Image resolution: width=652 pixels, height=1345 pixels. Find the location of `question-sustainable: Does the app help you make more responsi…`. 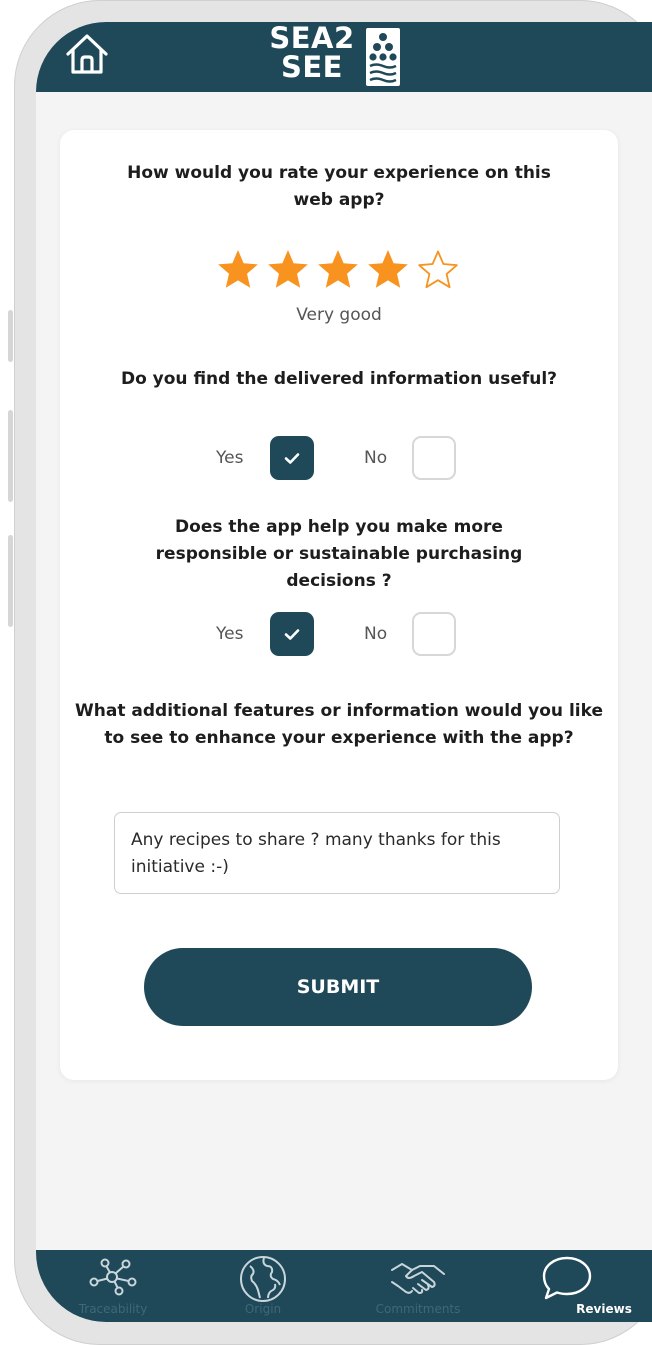

question-sustainable: Does the app help you make more responsi… is located at coordinates (339, 554).